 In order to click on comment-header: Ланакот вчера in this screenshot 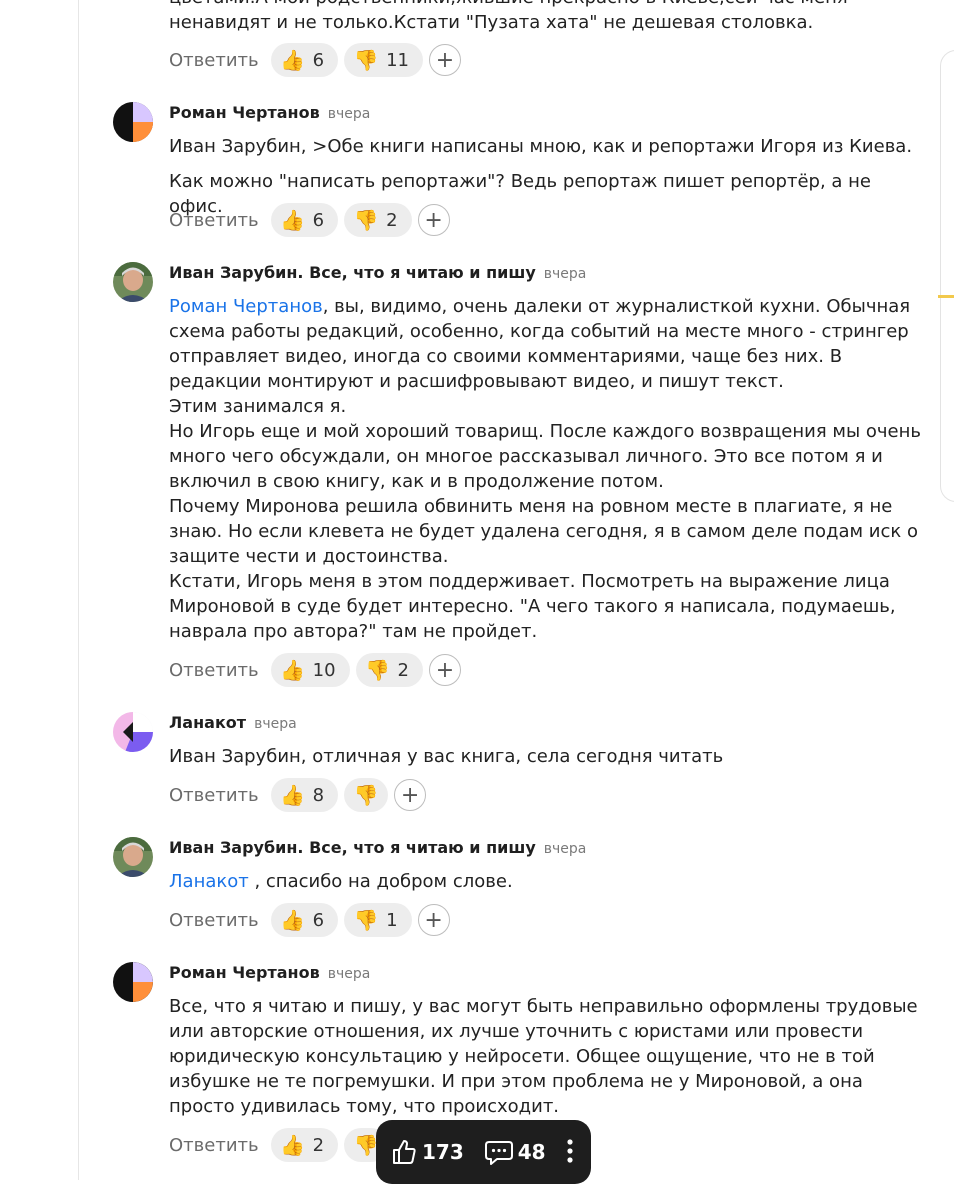, I will do `click(233, 723)`.